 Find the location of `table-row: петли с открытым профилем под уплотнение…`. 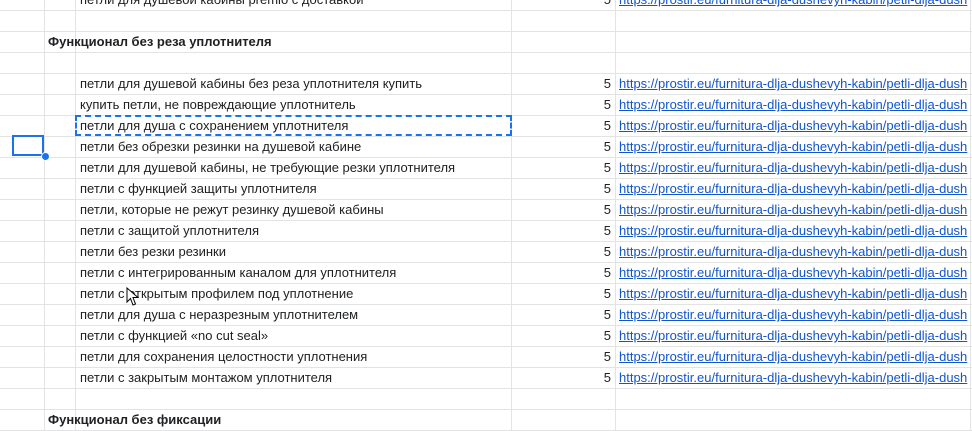

table-row: петли с открытым профилем под уплотнение… is located at coordinates (486, 293).